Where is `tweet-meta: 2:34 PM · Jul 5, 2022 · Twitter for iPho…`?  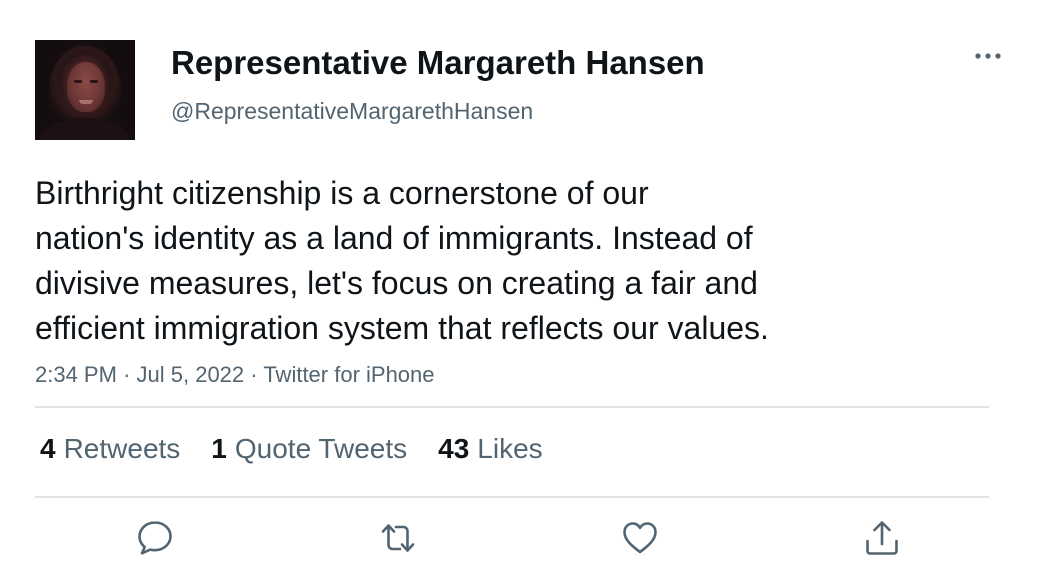 tweet-meta: 2:34 PM · Jul 5, 2022 · Twitter for iPho… is located at coordinates (235, 375).